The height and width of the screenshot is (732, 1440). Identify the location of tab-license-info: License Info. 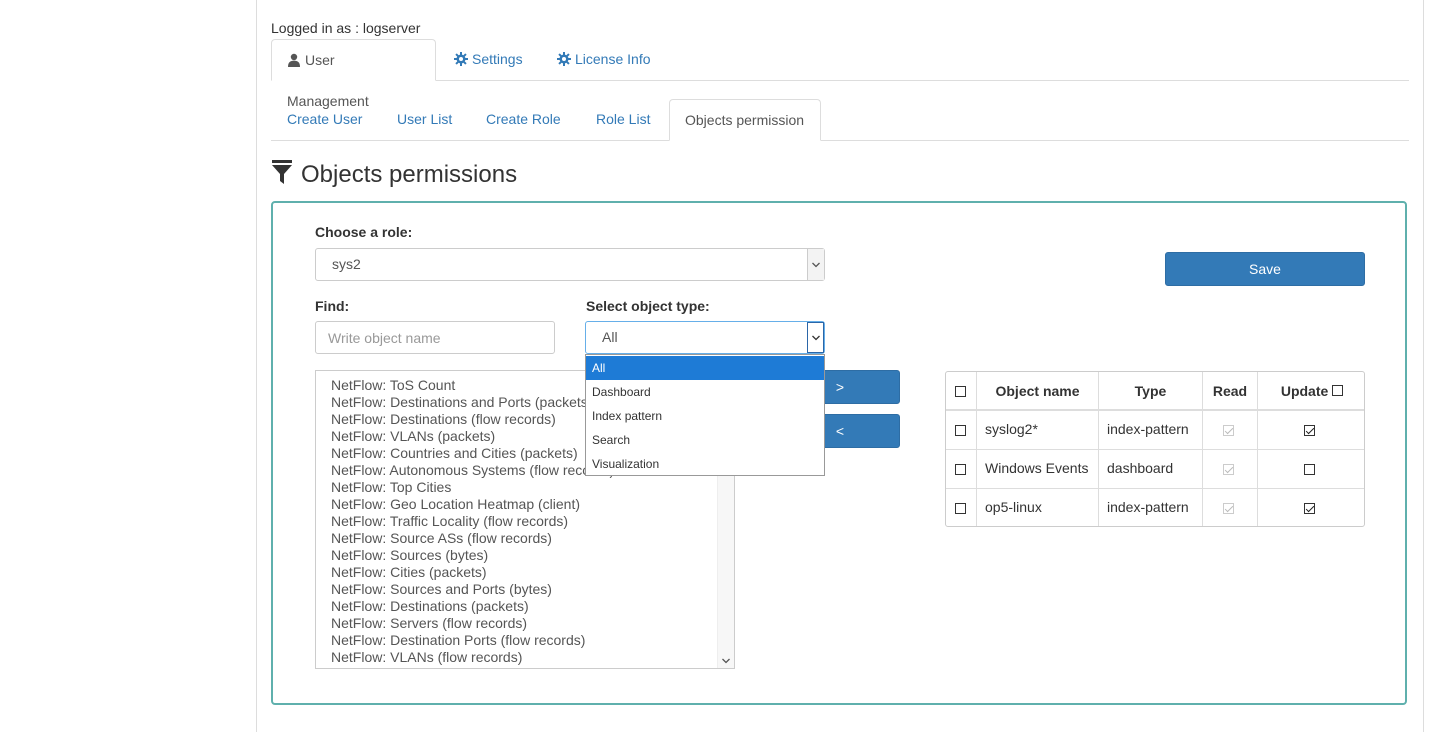
(604, 59).